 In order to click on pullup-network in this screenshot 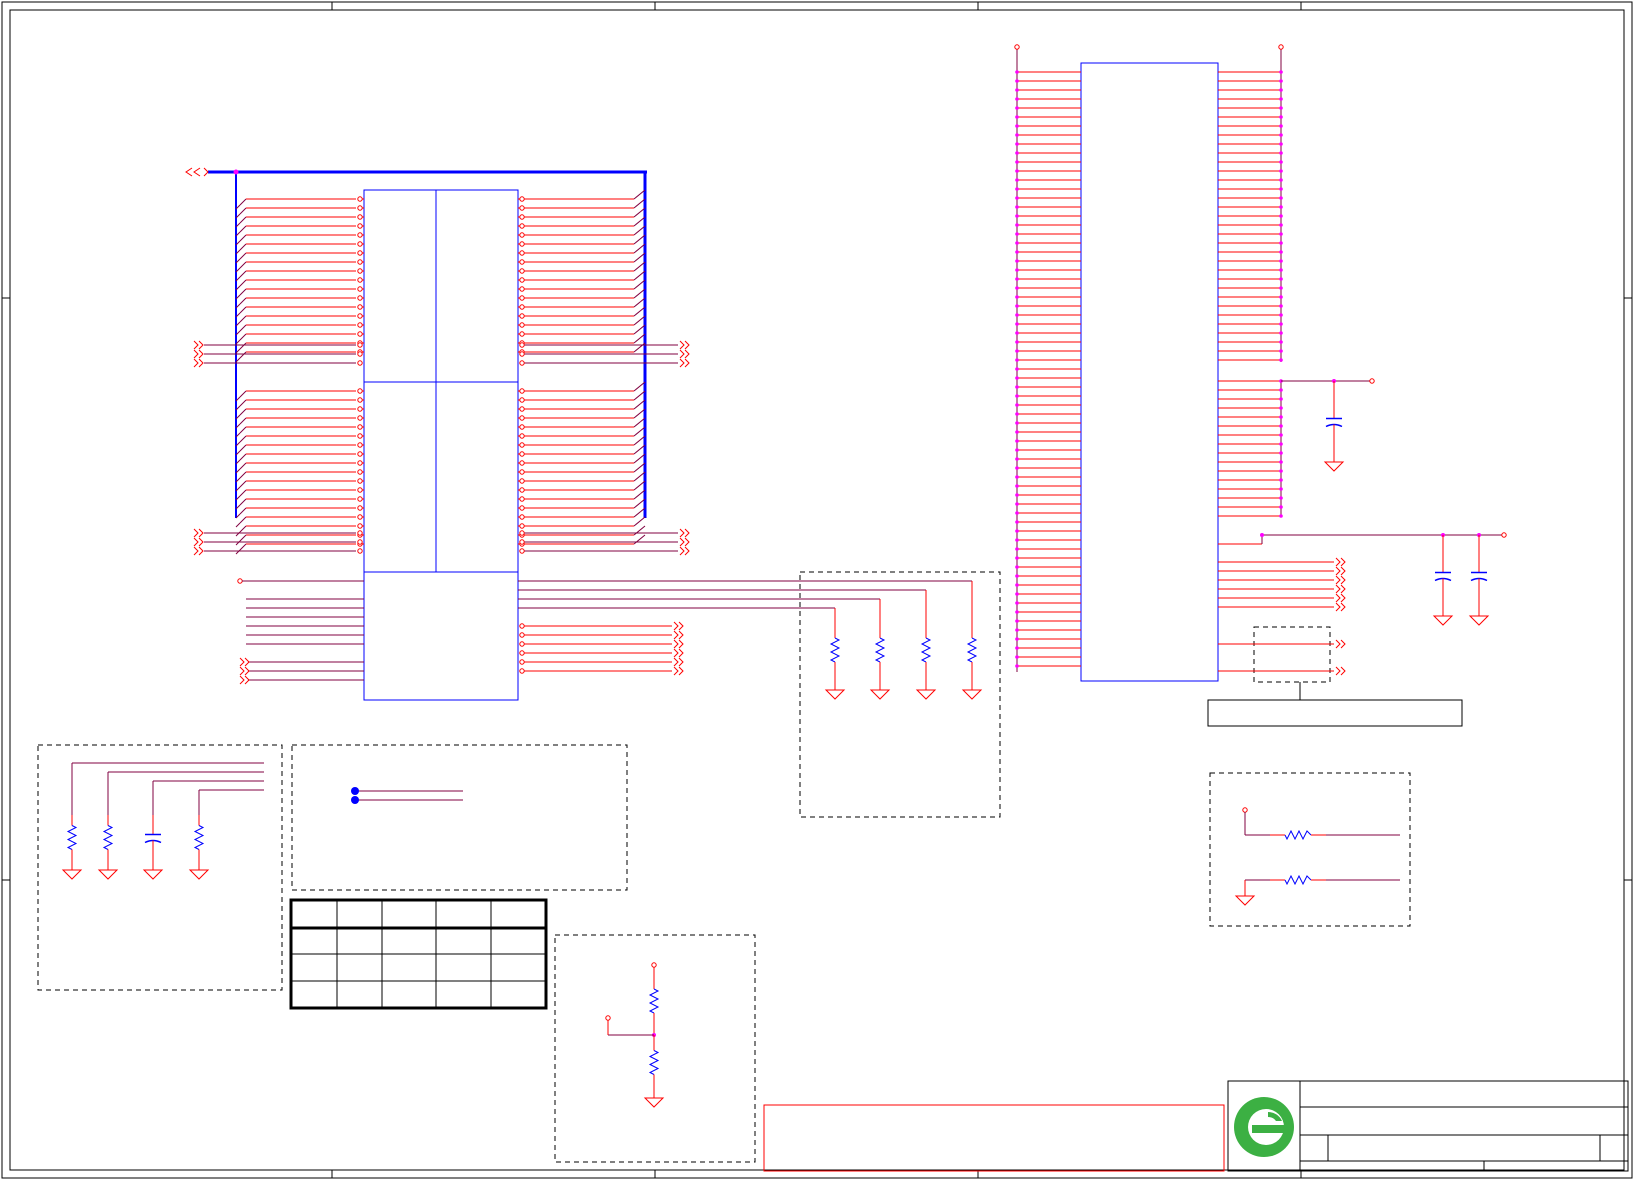, I will do `click(162, 821)`.